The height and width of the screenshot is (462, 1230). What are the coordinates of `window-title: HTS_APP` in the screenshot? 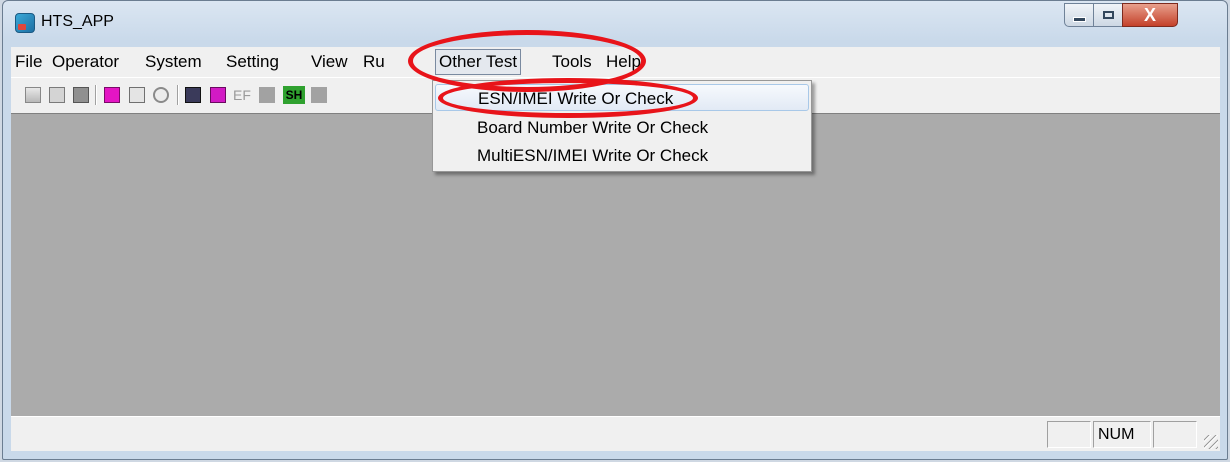 It's located at (77, 21).